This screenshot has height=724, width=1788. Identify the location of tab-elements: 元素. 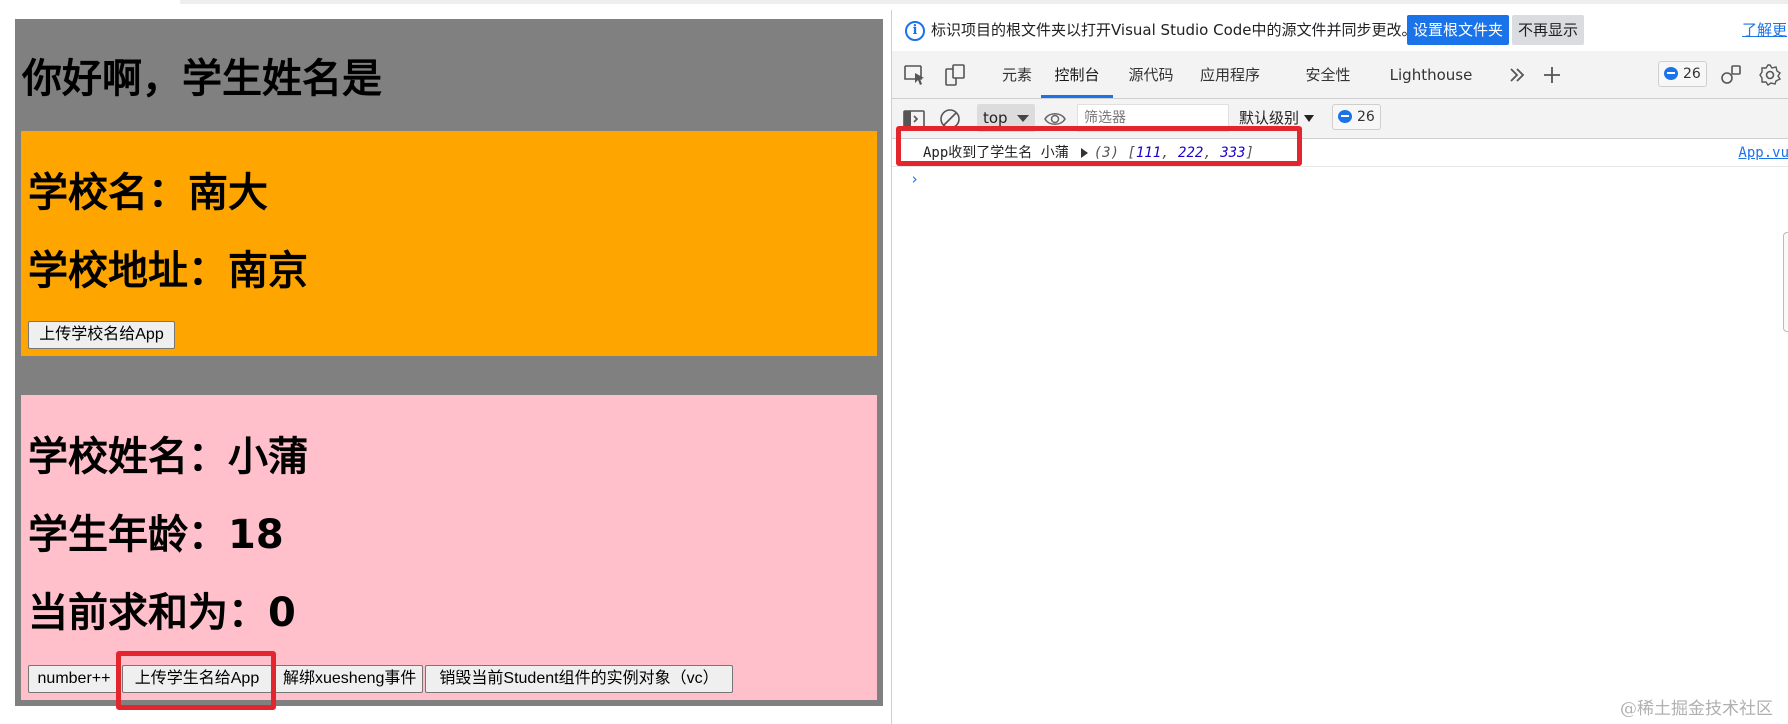
(1017, 74).